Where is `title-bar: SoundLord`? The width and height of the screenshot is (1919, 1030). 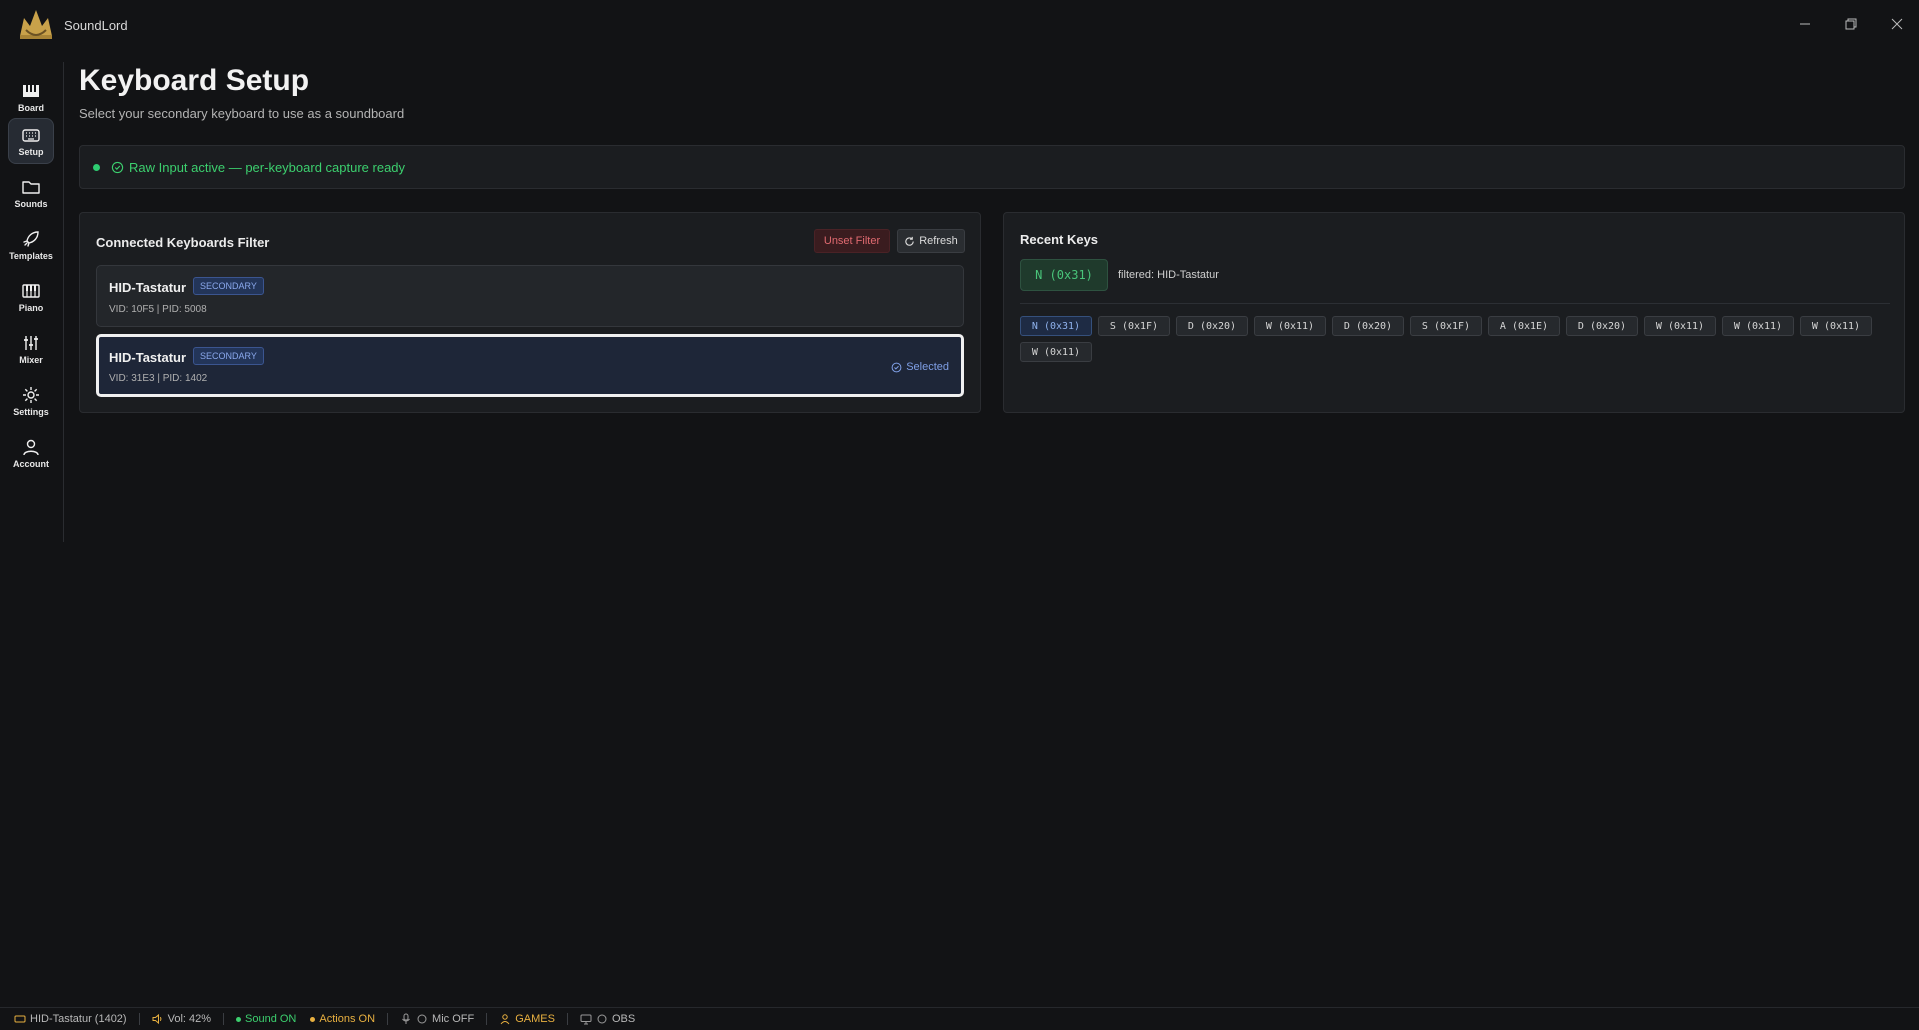 title-bar: SoundLord is located at coordinates (959, 25).